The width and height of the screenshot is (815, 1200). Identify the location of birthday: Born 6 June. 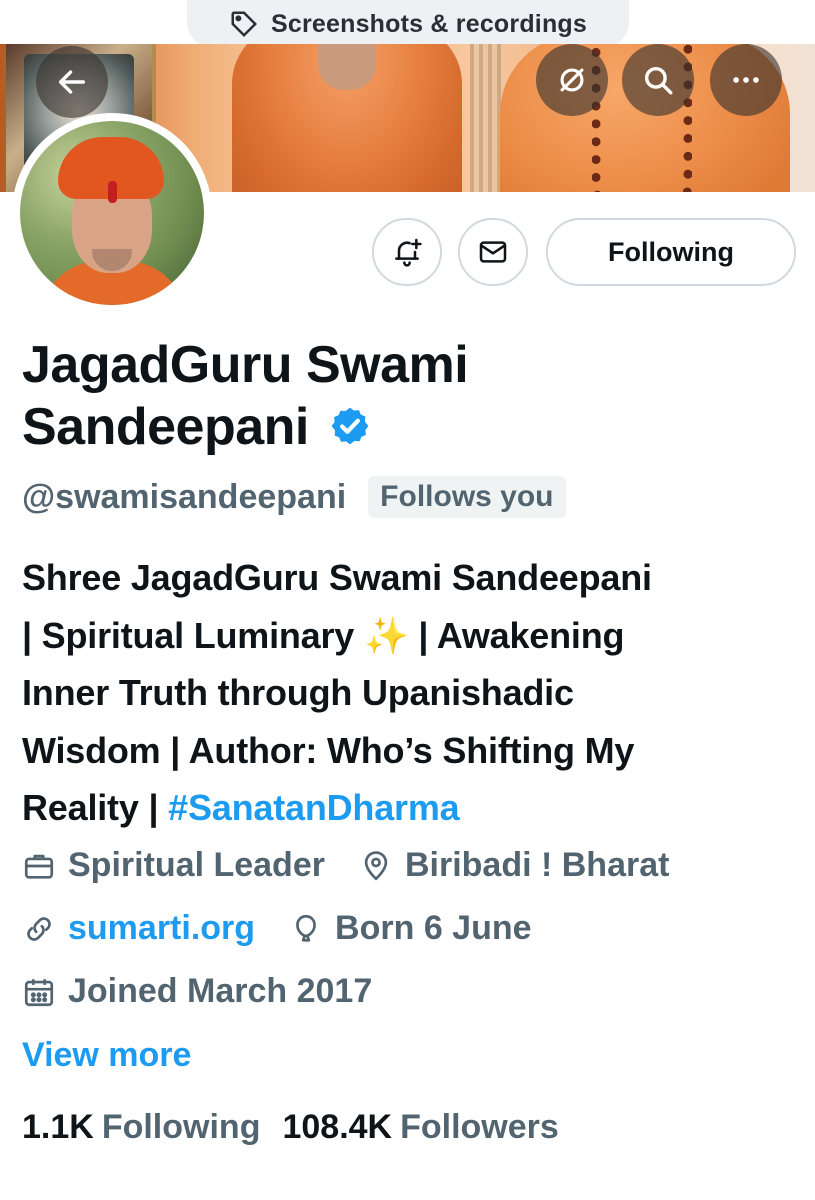
(410, 928).